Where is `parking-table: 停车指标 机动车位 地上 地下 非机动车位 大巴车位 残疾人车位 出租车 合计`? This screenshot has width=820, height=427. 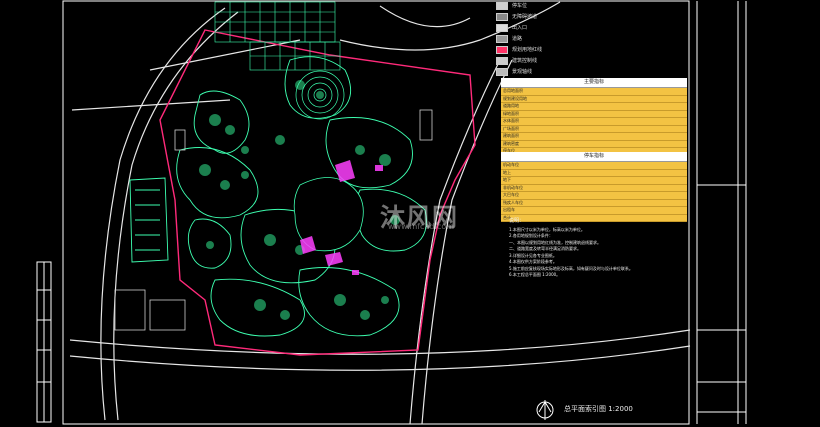 parking-table: 停车指标 机动车位 地上 地下 非机动车位 大巴车位 残疾人车位 出租车 合计 is located at coordinates (594, 187).